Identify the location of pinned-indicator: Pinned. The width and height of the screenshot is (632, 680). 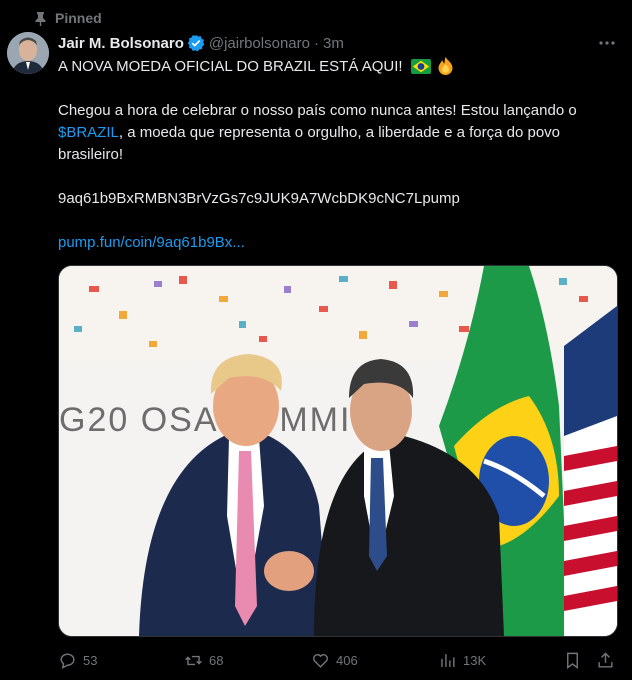
(68, 18).